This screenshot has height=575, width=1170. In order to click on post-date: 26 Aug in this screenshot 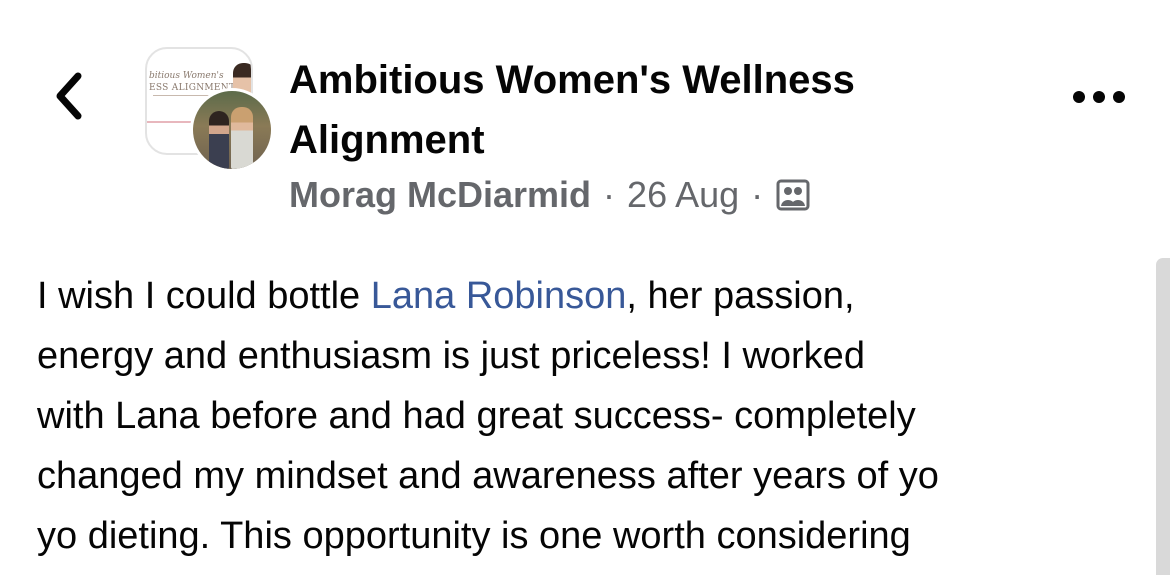, I will do `click(683, 195)`.